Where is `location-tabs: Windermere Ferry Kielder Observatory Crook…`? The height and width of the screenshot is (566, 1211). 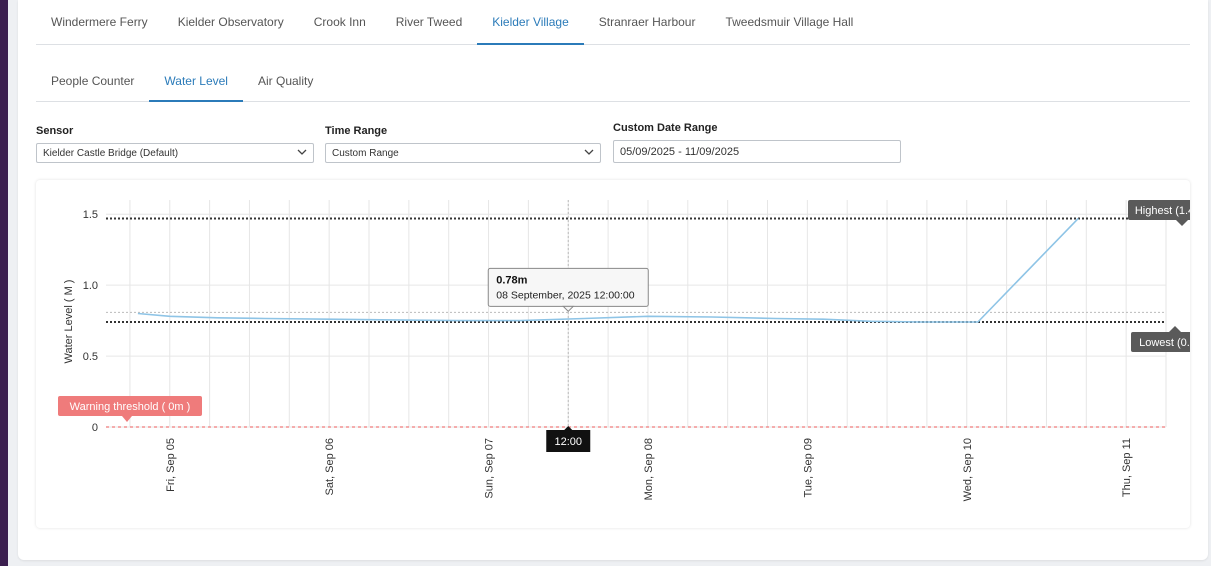 location-tabs: Windermere Ferry Kielder Observatory Crook… is located at coordinates (613, 22).